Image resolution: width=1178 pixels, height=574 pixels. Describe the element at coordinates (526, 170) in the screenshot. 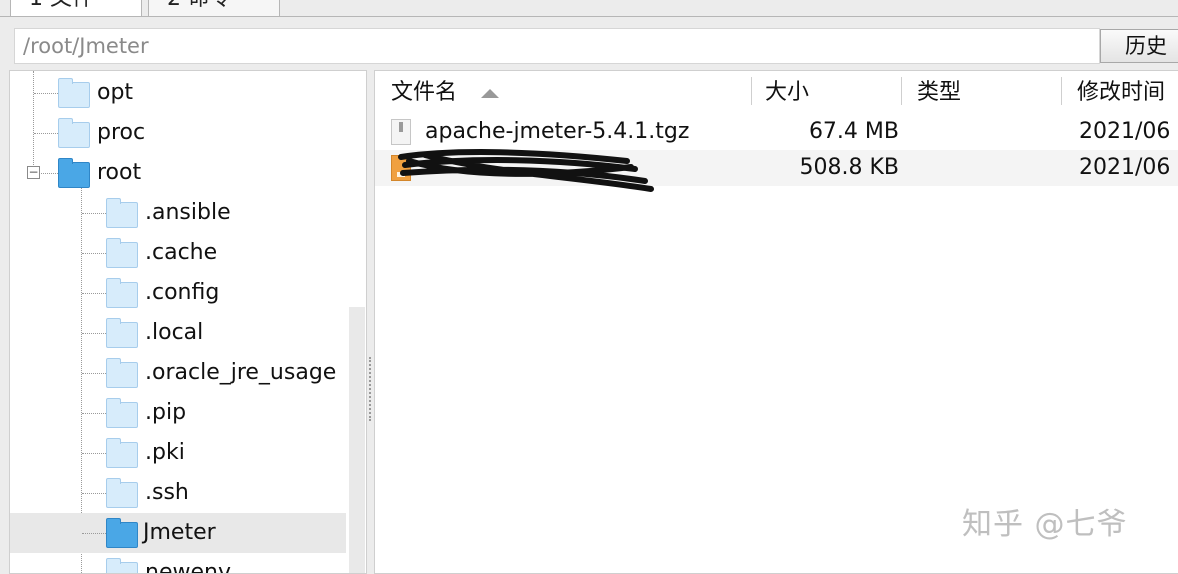

I see `redaction-scribble` at that location.